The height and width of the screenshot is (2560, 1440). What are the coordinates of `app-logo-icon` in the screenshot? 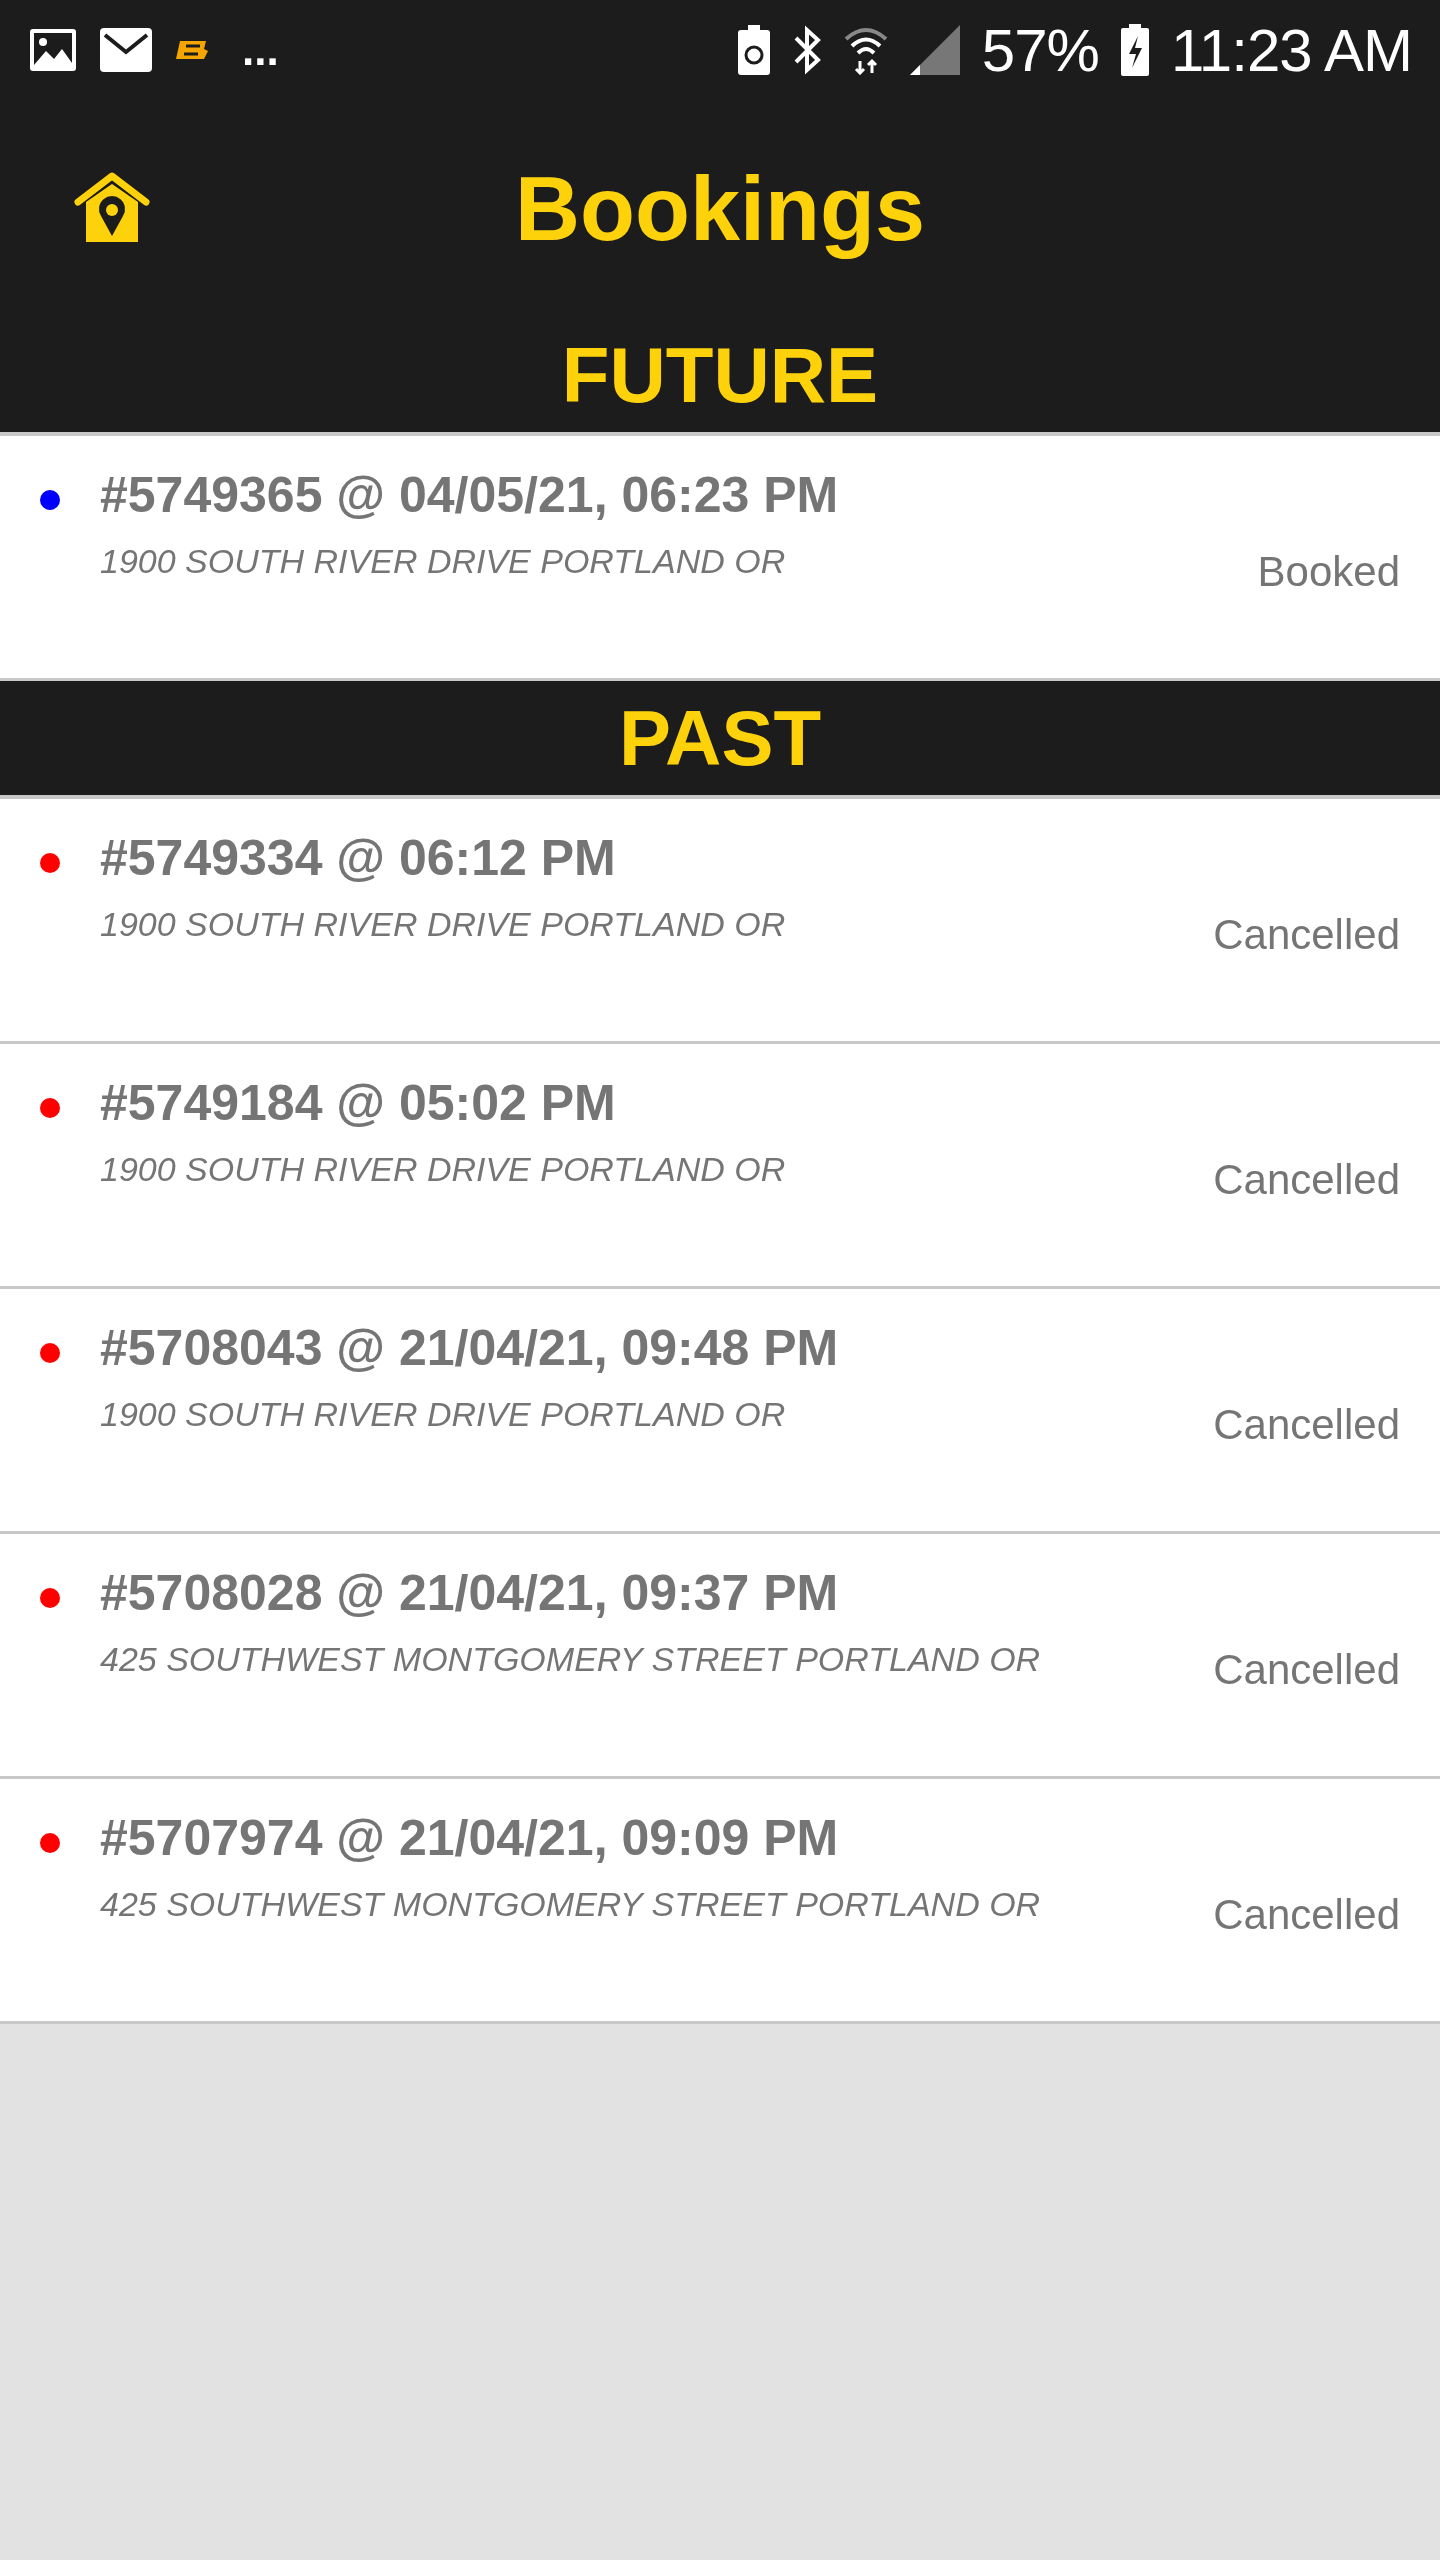 It's located at (192, 50).